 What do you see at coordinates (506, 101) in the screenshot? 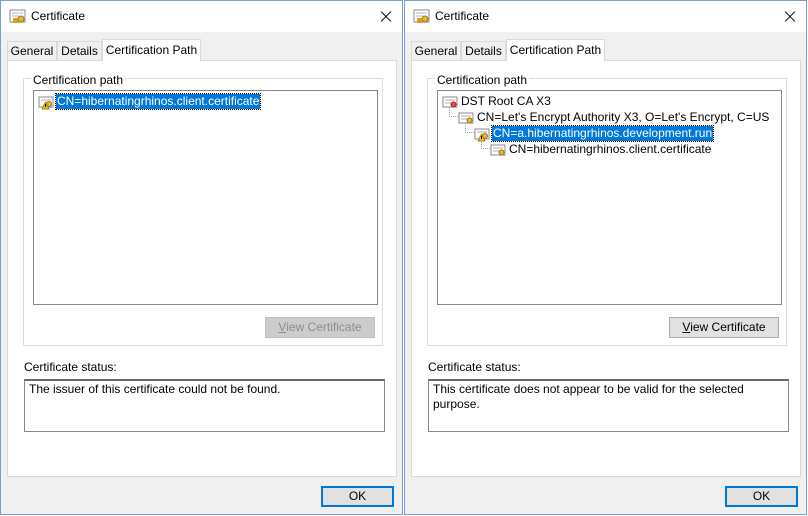
I see `tree-item-label: DST Root CA X3` at bounding box center [506, 101].